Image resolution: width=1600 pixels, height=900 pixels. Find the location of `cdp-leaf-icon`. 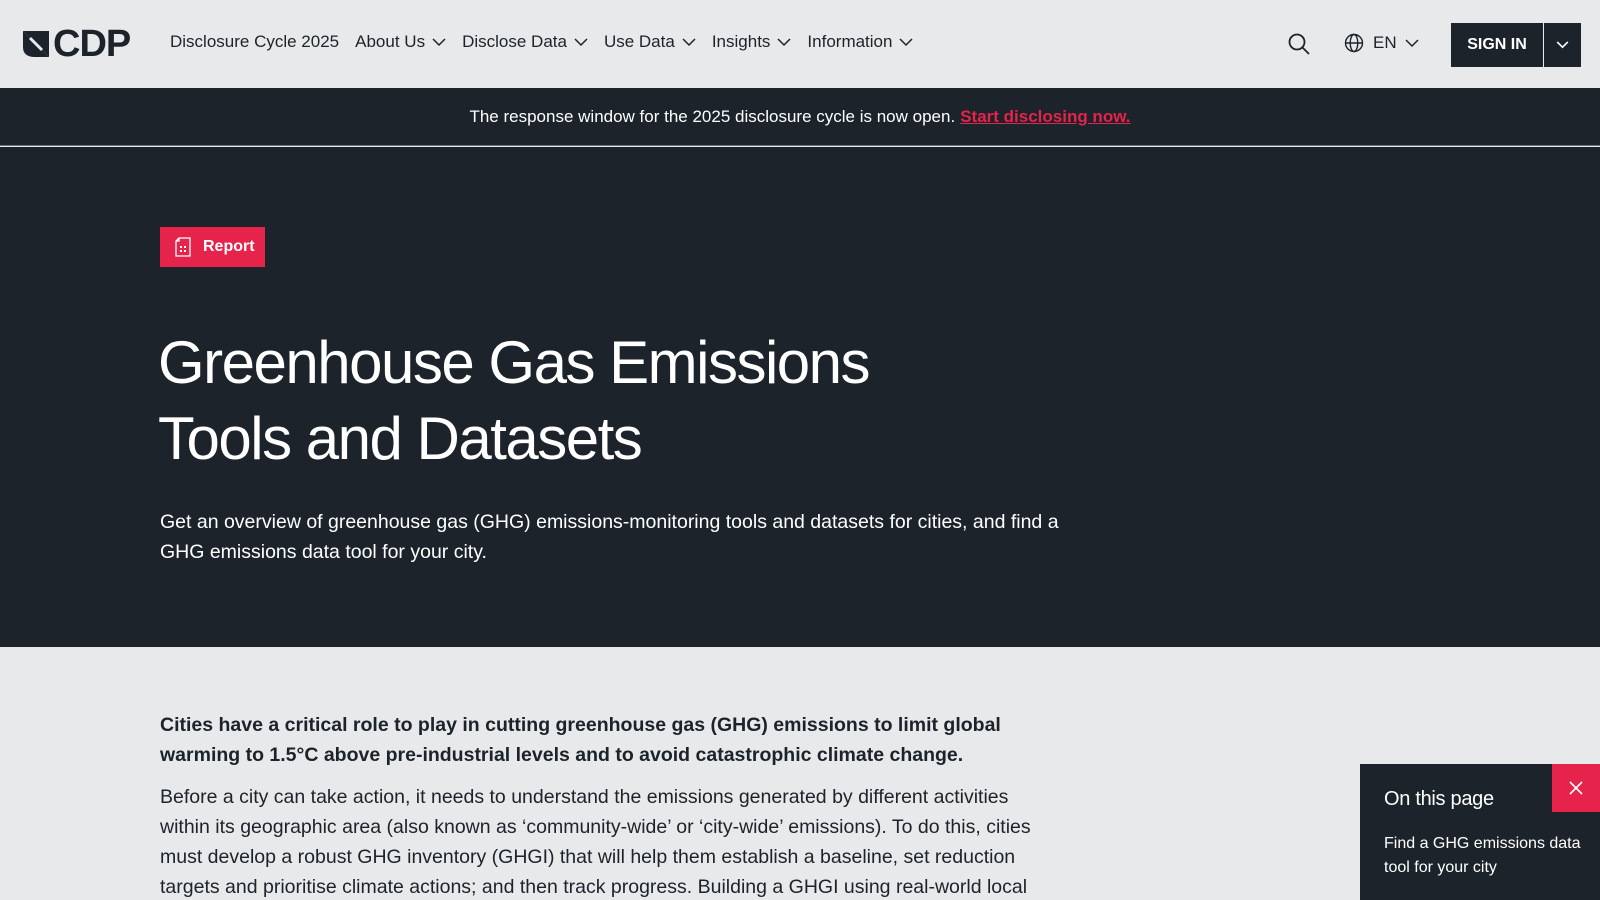

cdp-leaf-icon is located at coordinates (36, 44).